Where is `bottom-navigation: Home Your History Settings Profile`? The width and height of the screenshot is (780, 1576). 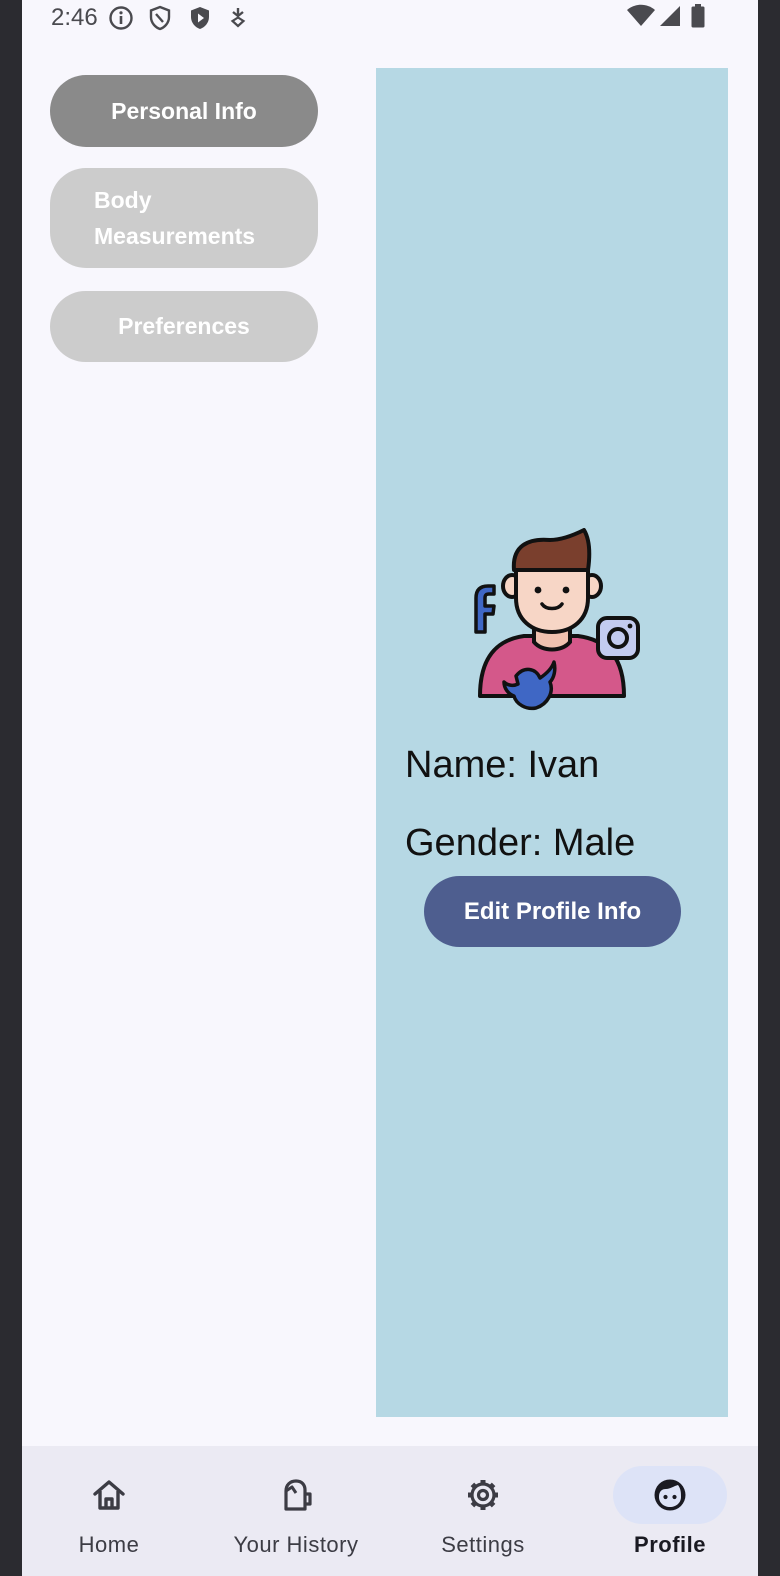
bottom-navigation: Home Your History Settings Profile is located at coordinates (390, 1511).